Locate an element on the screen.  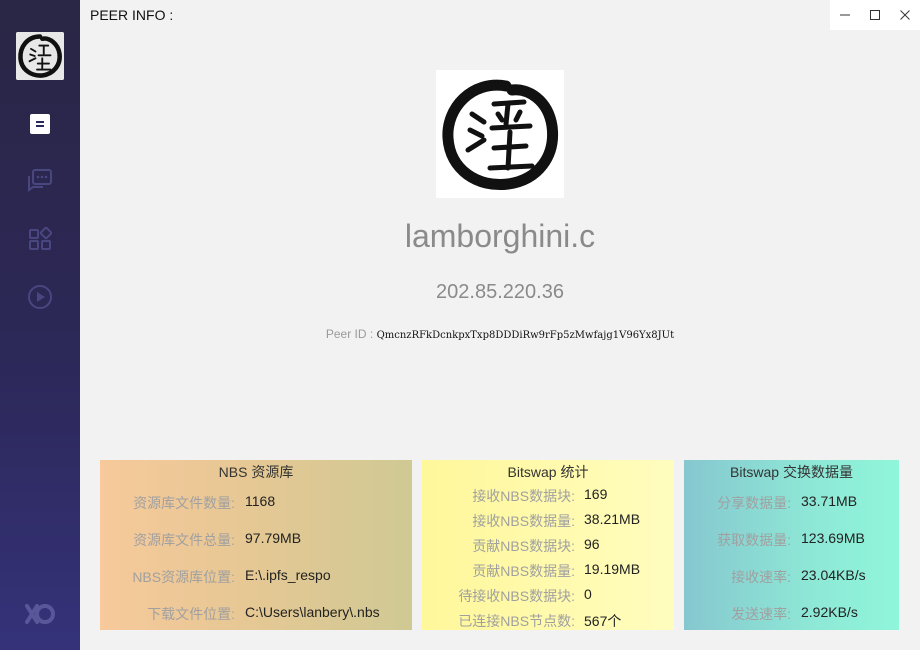
user-avatar is located at coordinates (40, 56).